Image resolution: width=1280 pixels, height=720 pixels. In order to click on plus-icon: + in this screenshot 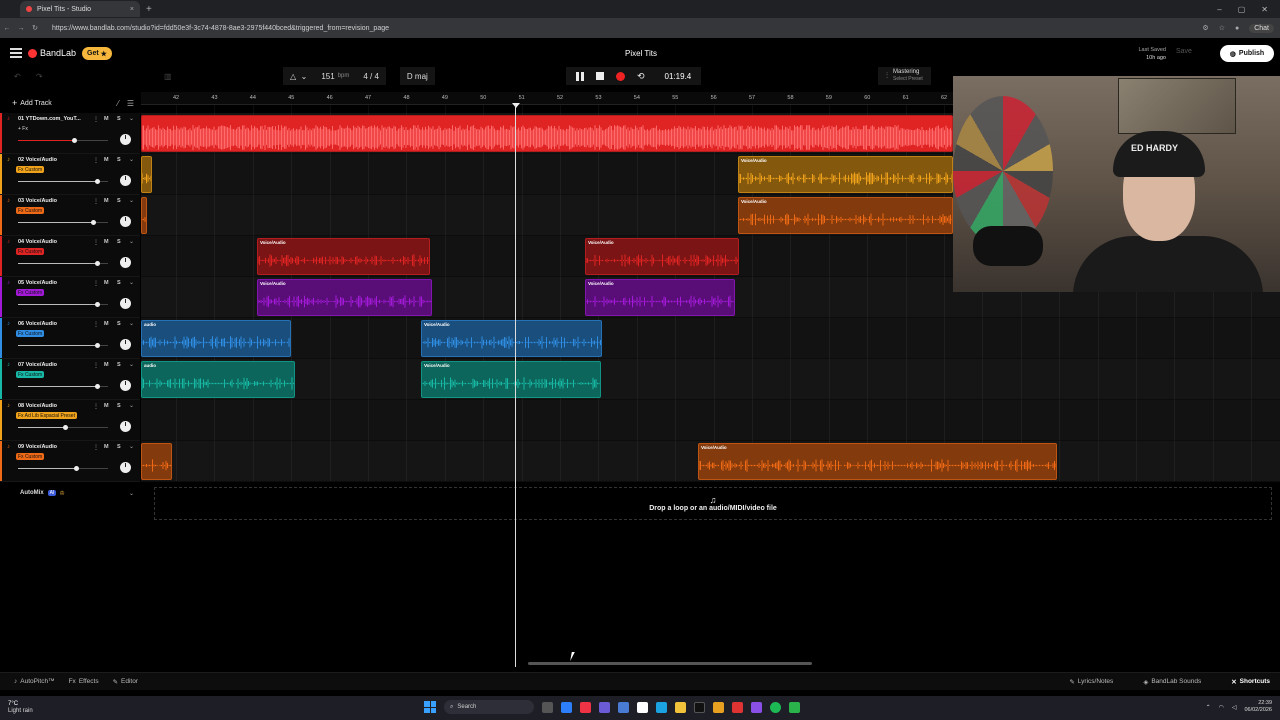, I will do `click(14, 103)`.